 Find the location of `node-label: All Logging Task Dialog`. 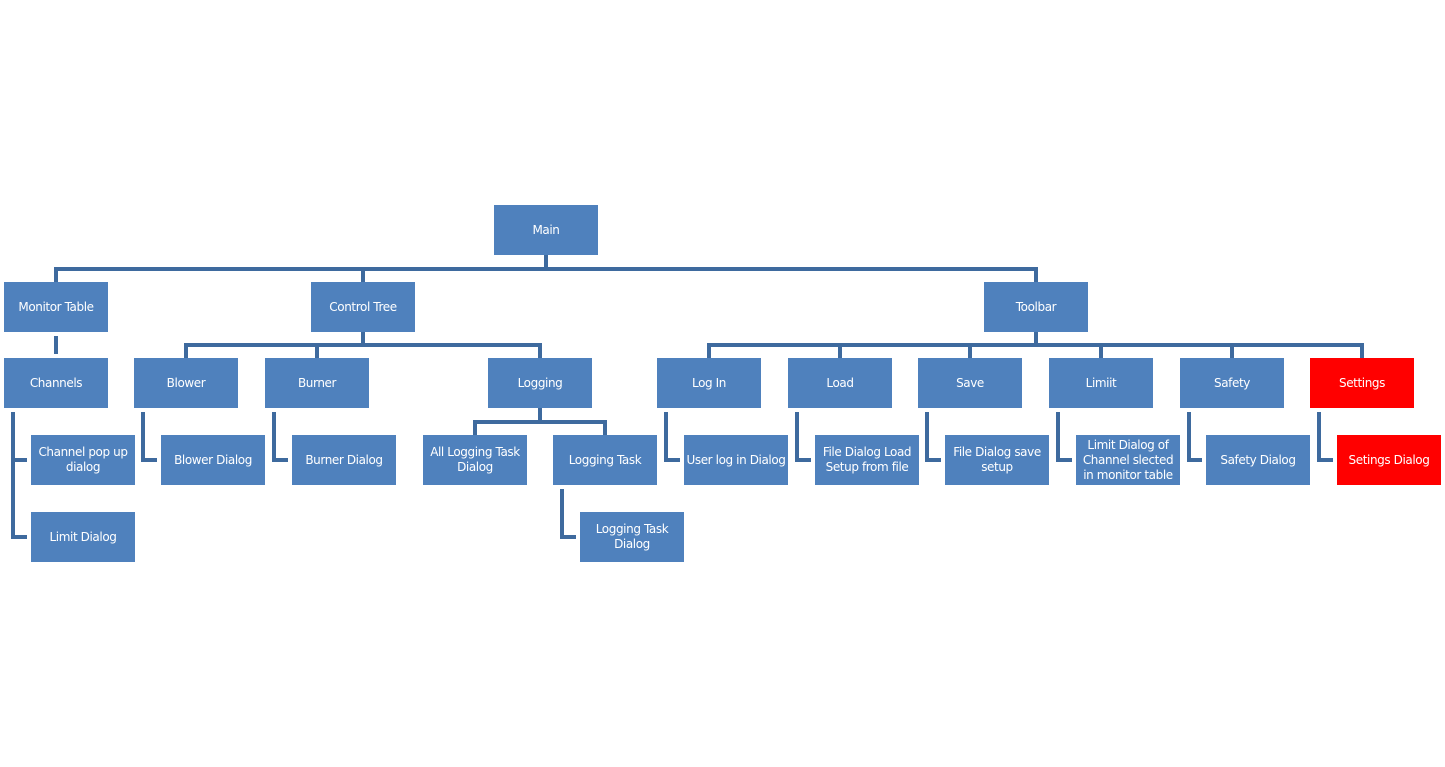

node-label: All Logging Task Dialog is located at coordinates (475, 459).